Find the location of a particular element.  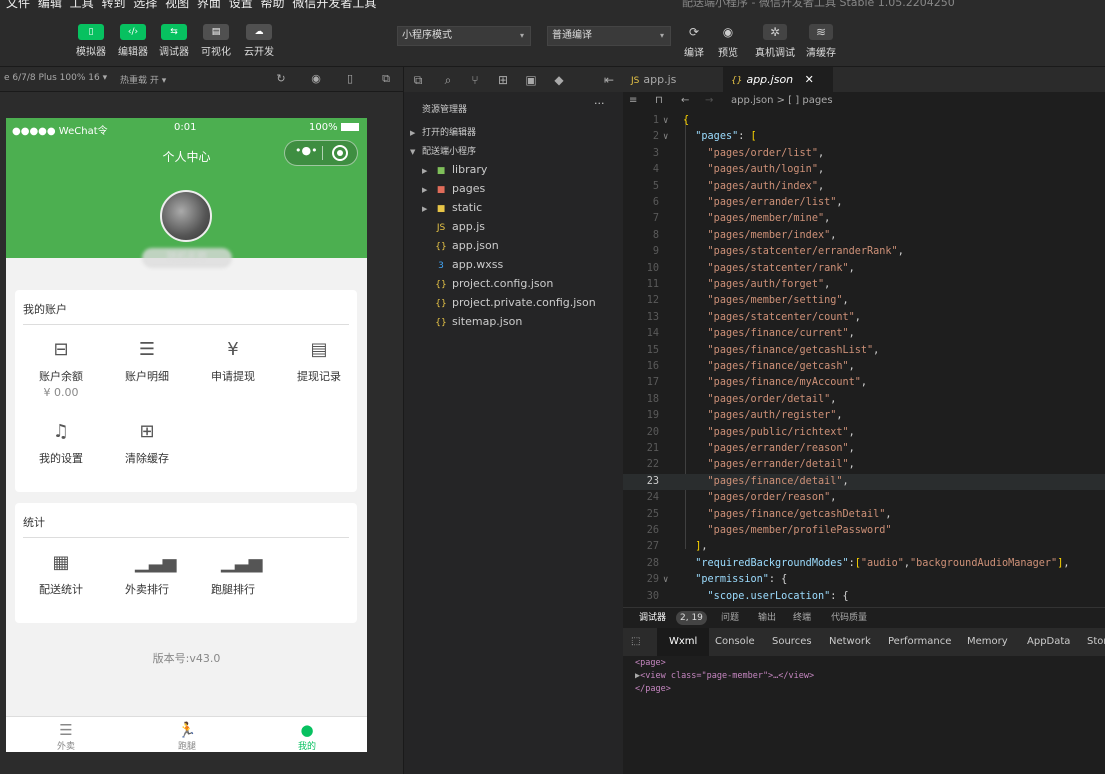

close-mini-program-icon is located at coordinates (340, 153).